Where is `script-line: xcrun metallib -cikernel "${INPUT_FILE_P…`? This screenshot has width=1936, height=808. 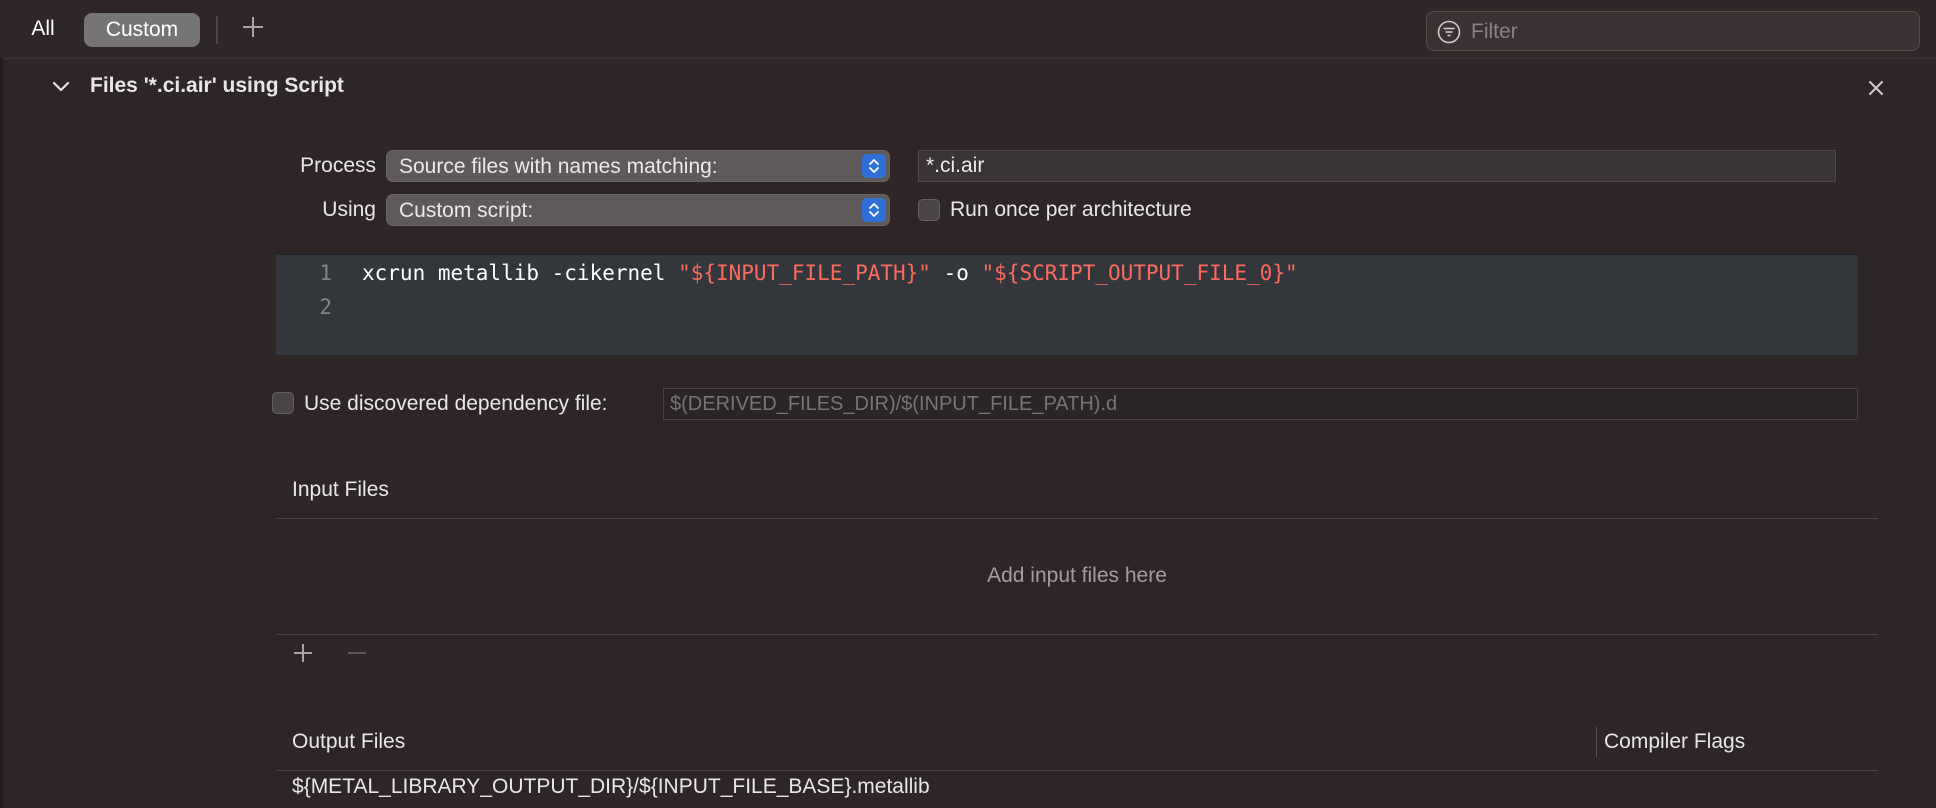
script-line: xcrun metallib -cikernel "${INPUT_FILE_P… is located at coordinates (830, 273).